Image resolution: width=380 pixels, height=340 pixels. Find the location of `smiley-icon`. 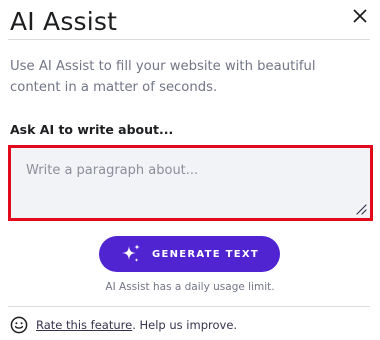

smiley-icon is located at coordinates (19, 325).